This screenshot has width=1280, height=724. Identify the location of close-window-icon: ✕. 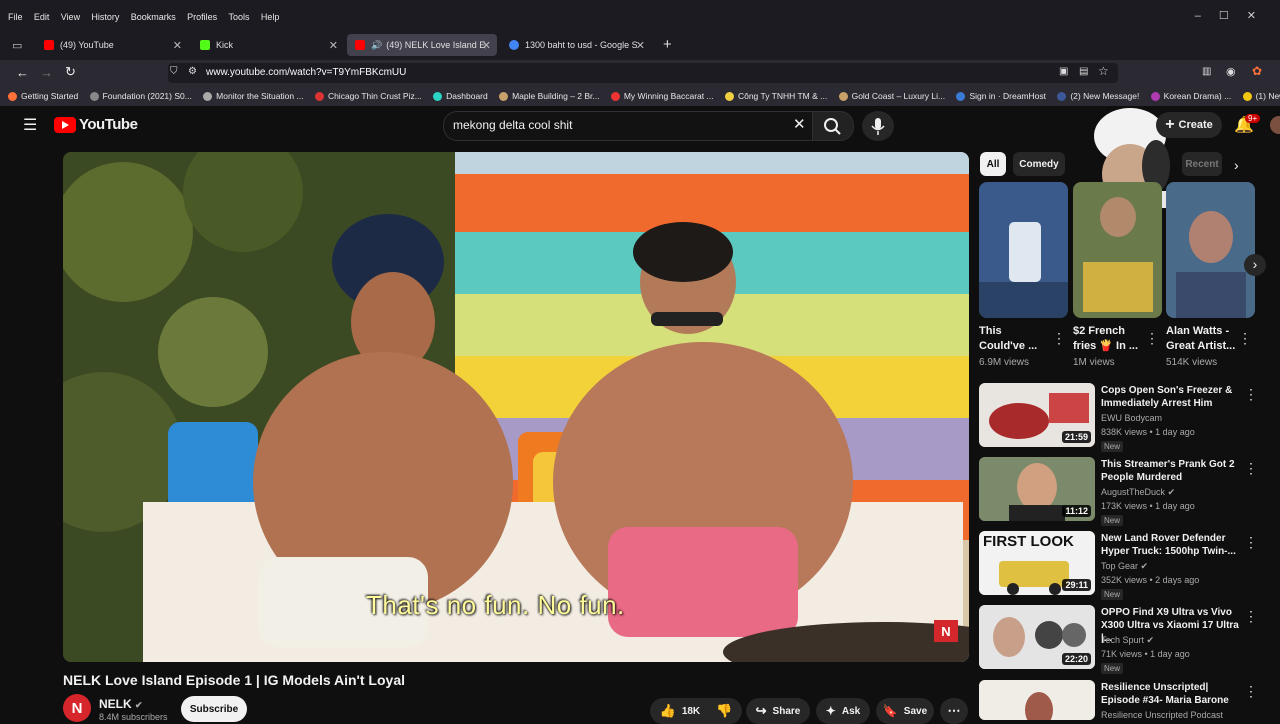
(1260, 16).